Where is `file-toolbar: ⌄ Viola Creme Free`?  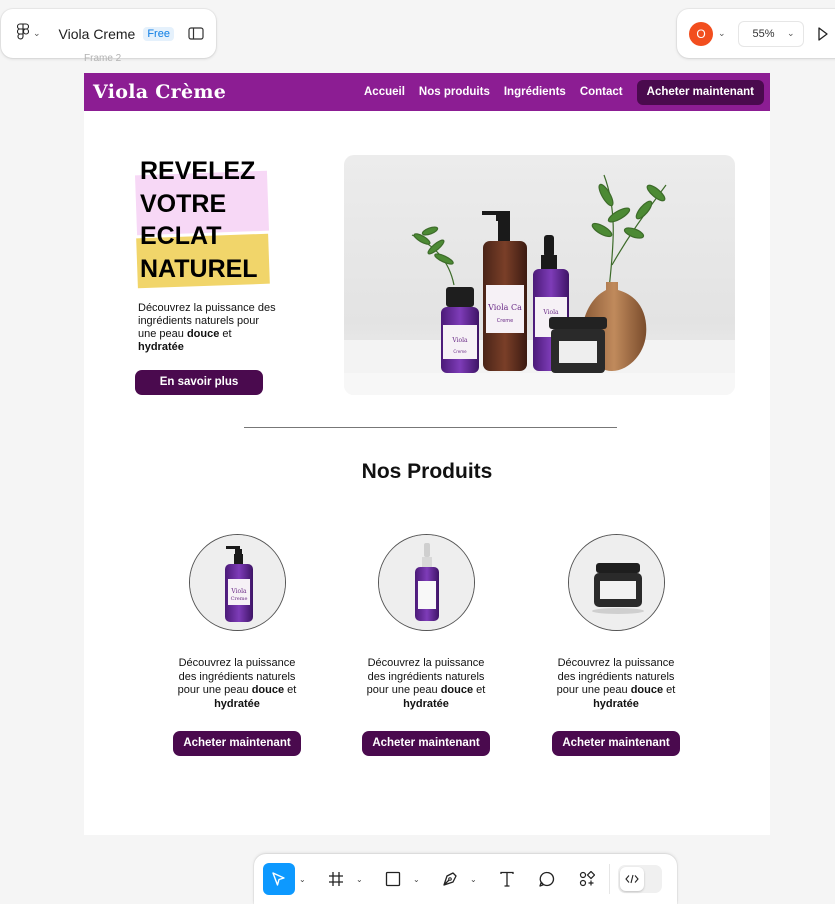 file-toolbar: ⌄ Viola Creme Free is located at coordinates (108, 33).